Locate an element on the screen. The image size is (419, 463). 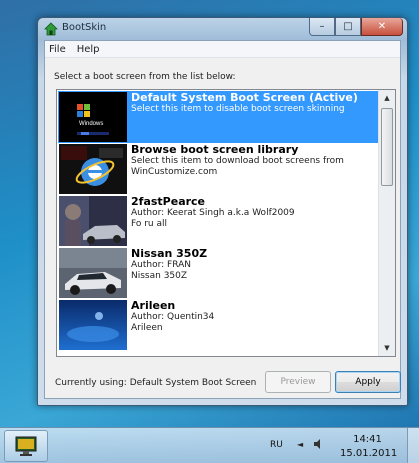
list-item-description: WinCustomize.com is located at coordinates (174, 172).